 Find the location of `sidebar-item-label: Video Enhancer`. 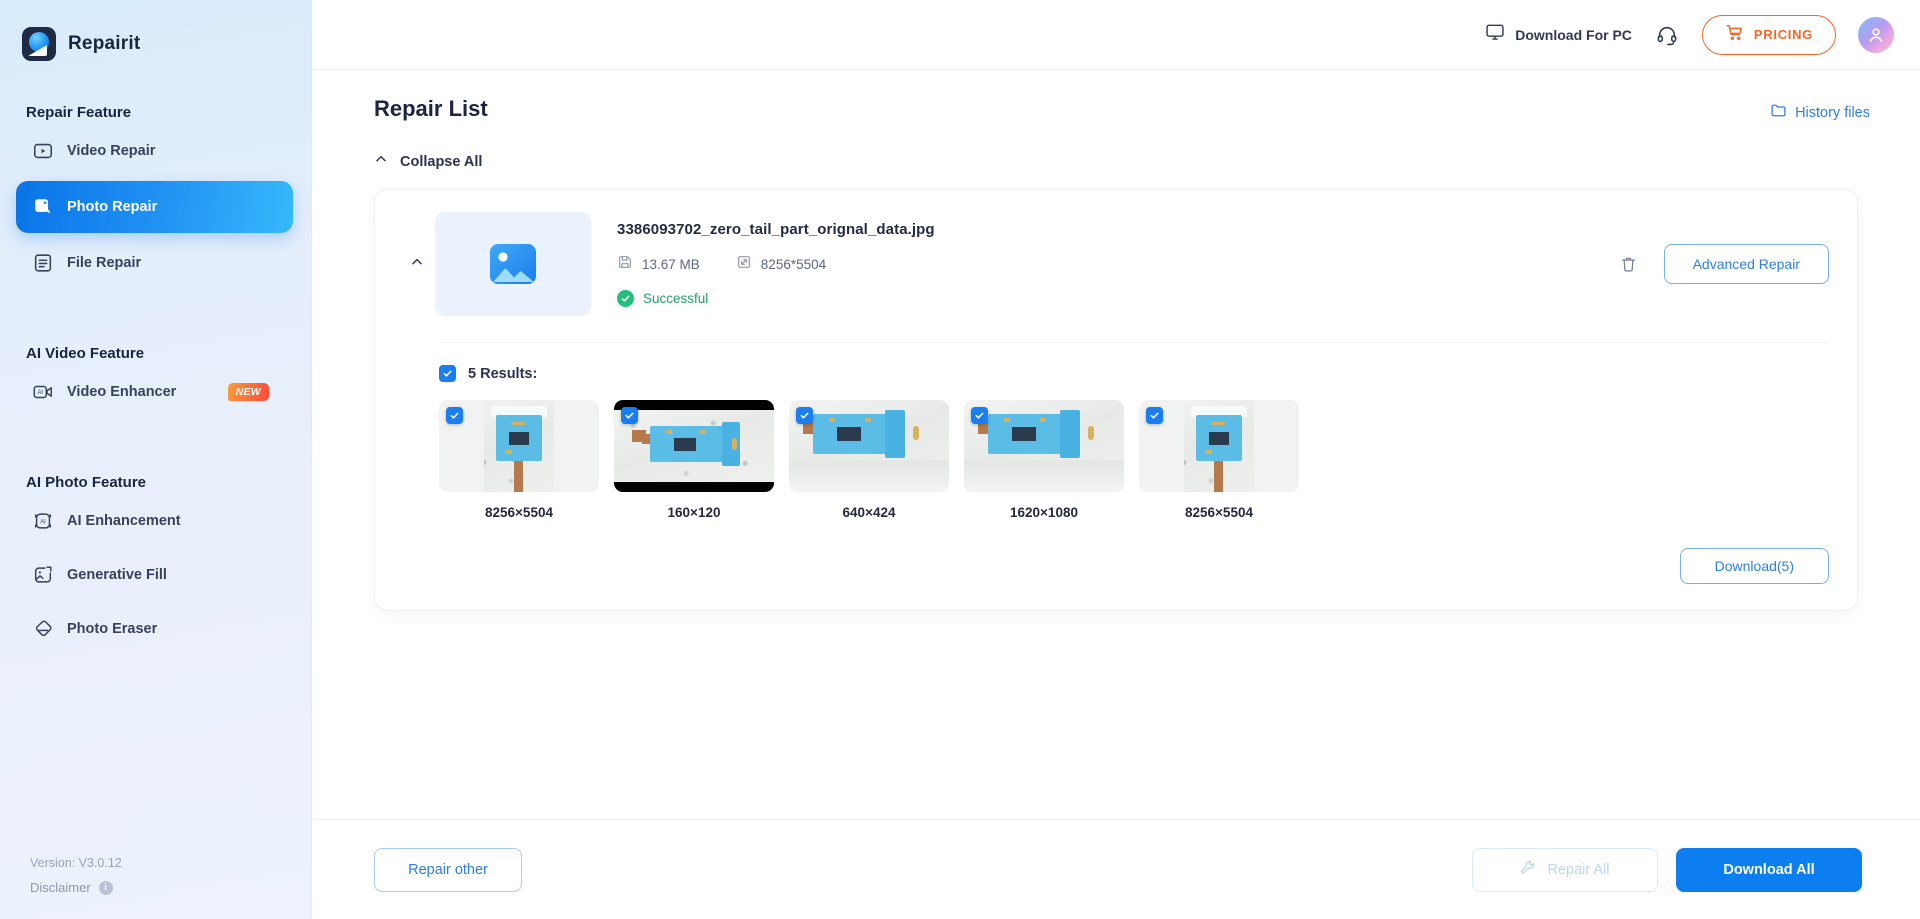

sidebar-item-label: Video Enhancer is located at coordinates (122, 392).